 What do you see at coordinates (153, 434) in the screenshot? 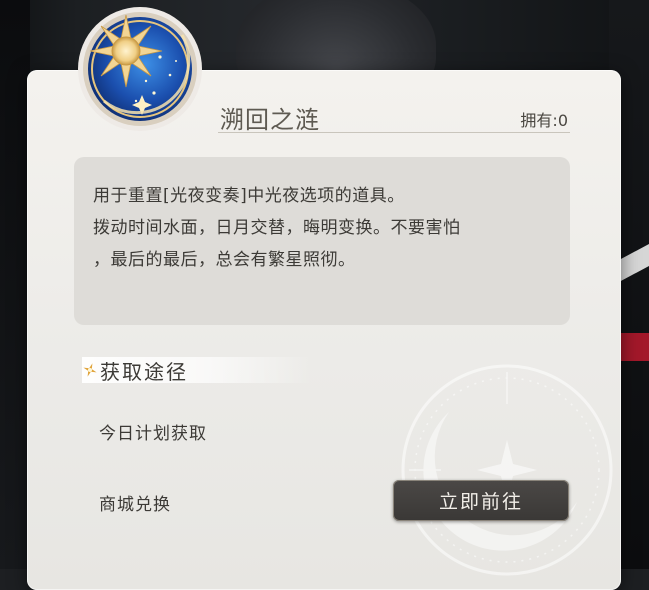
I see `source-daily-plan: 今日计划获取` at bounding box center [153, 434].